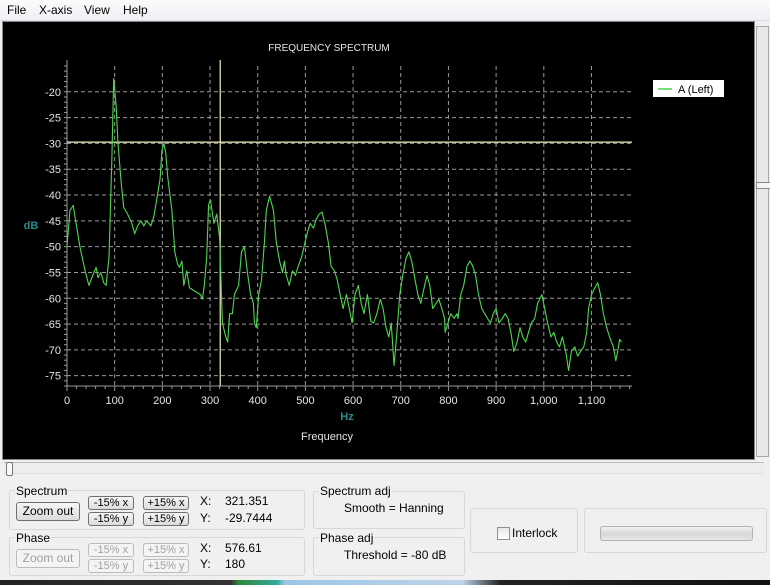 This screenshot has height=585, width=770. Describe the element at coordinates (384, 469) in the screenshot. I see `horizontal-slider` at that location.